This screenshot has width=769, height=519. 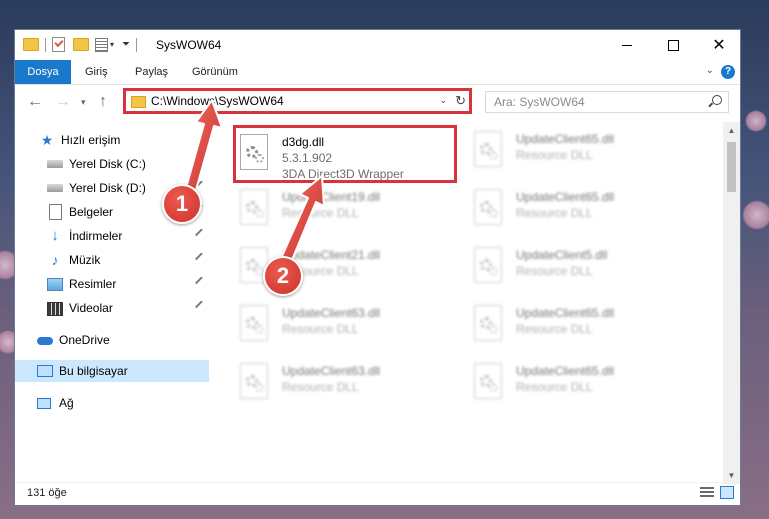 What do you see at coordinates (215, 72) in the screenshot?
I see `tab-view: Görünüm` at bounding box center [215, 72].